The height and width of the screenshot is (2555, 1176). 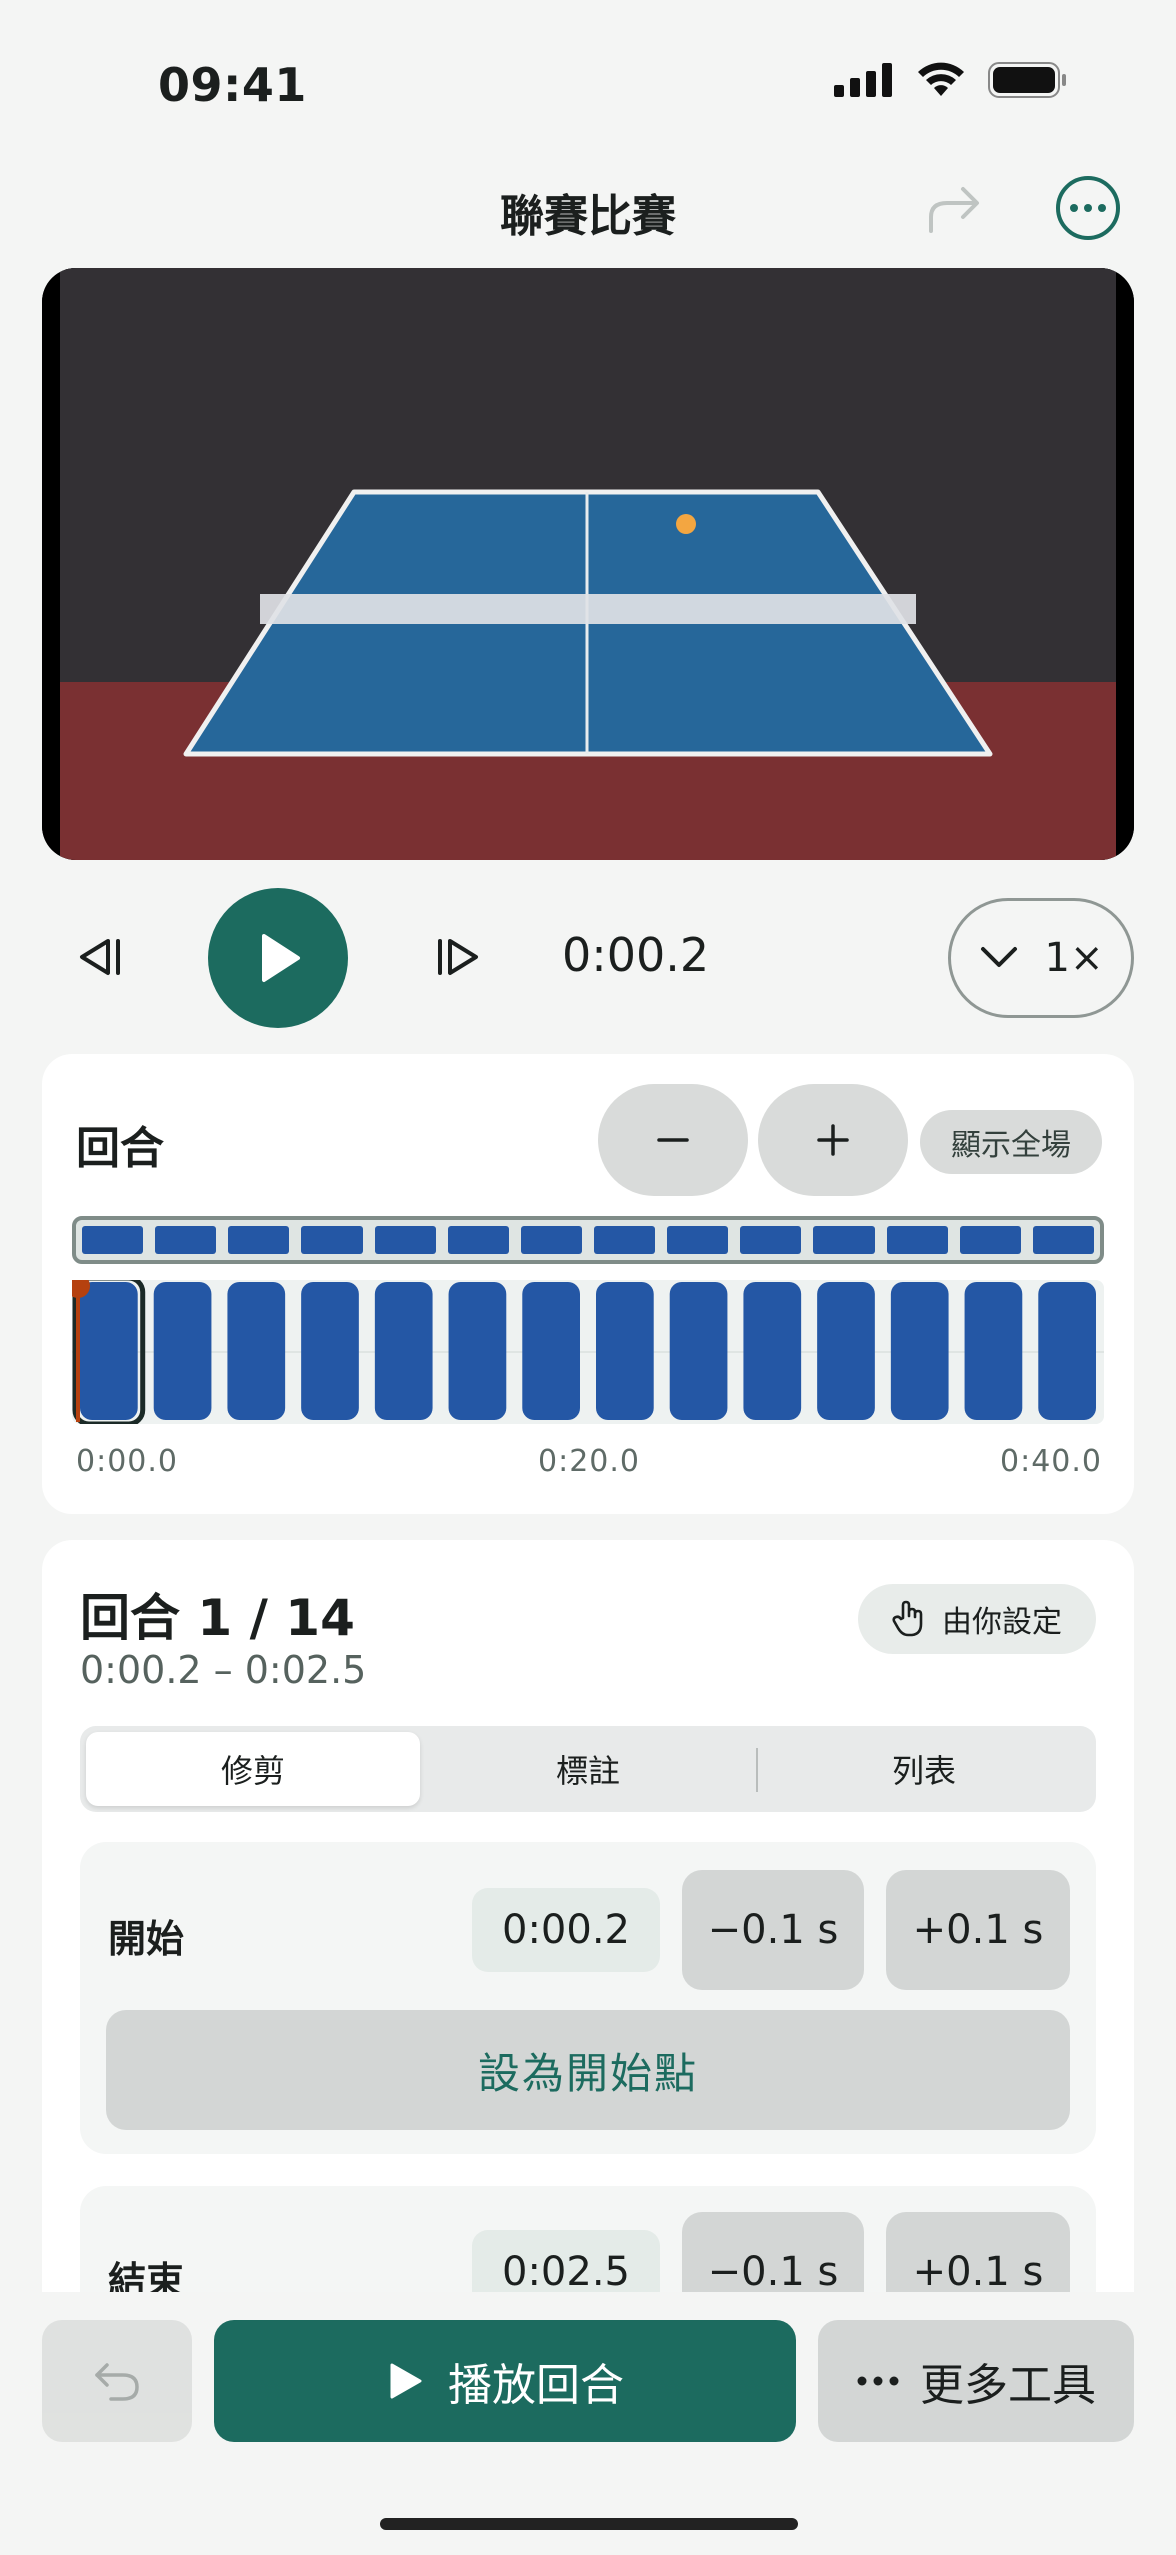 What do you see at coordinates (636, 955) in the screenshot?
I see `current-time: 0:00.2` at bounding box center [636, 955].